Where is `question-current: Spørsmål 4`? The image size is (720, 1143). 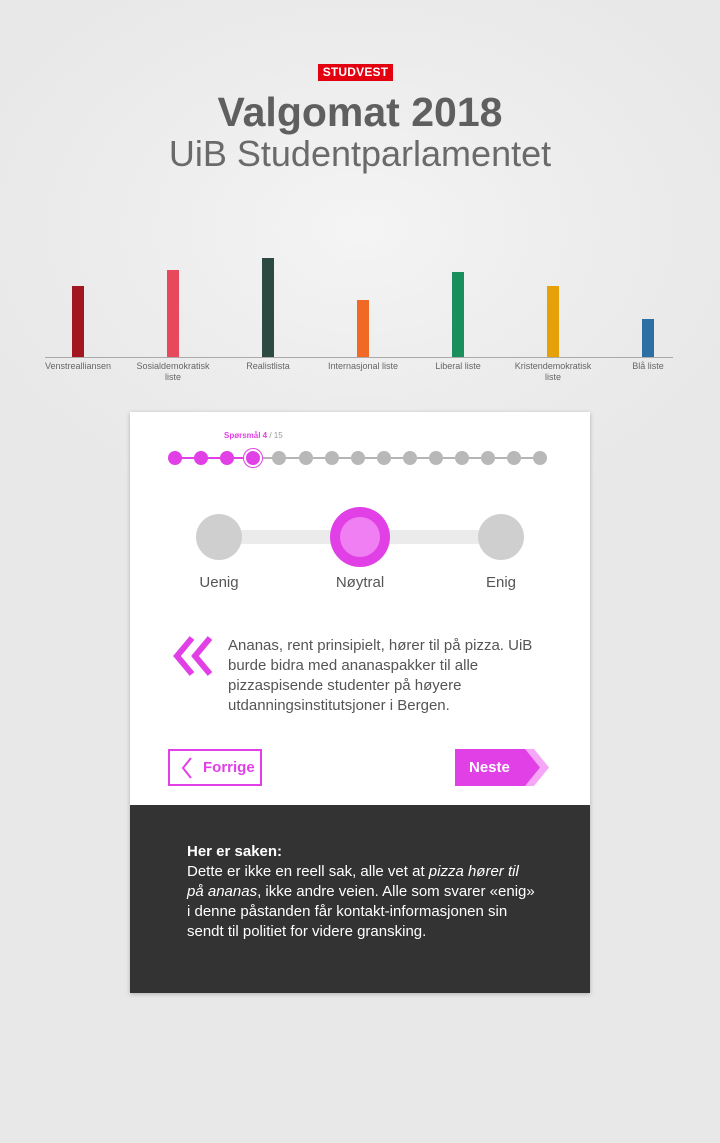 question-current: Spørsmål 4 is located at coordinates (246, 435).